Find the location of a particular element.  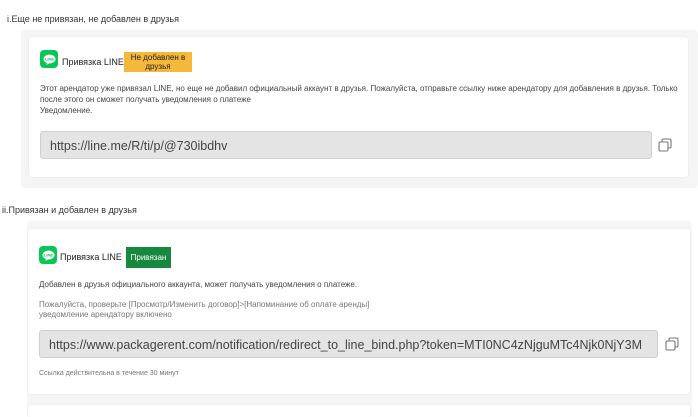

line-add-url-field: https://line.me/R/ti/p/@730ibdhv is located at coordinates (346, 145).